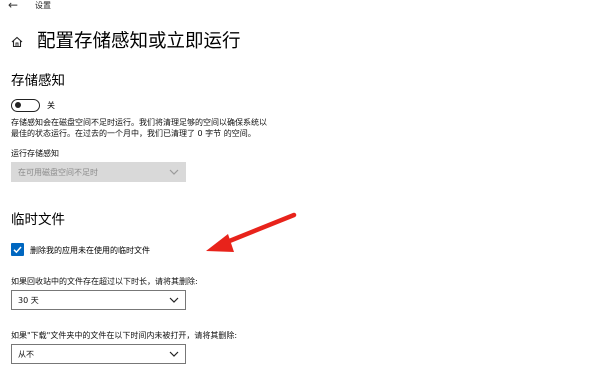 The height and width of the screenshot is (376, 600). Describe the element at coordinates (251, 232) in the screenshot. I see `annotation-arrow` at that location.